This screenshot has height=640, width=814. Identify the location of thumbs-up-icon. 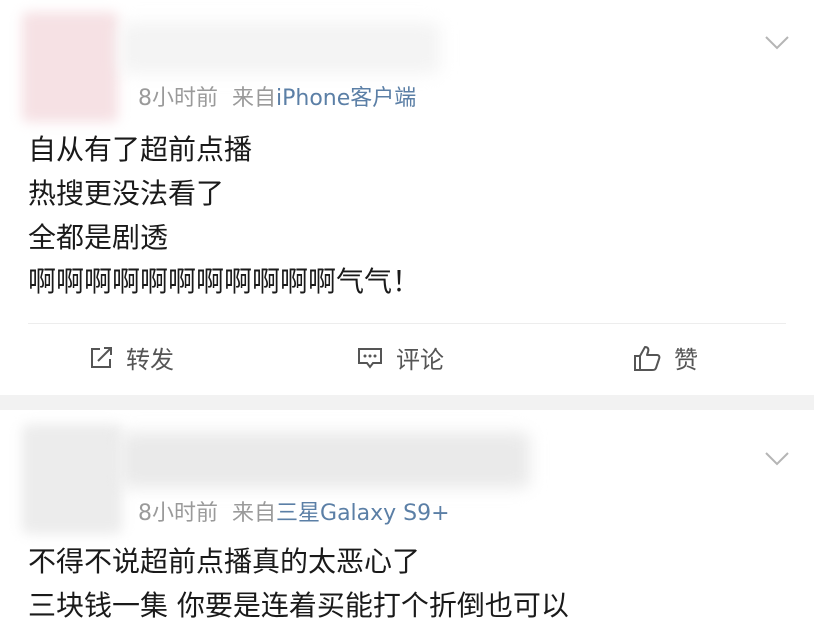
(647, 358).